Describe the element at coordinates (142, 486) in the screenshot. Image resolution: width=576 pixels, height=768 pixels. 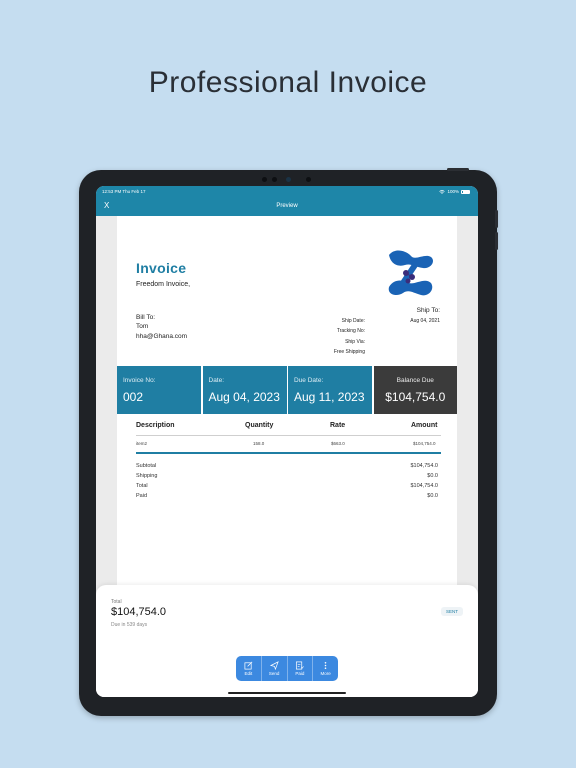
I see `total-label: Total` at that location.